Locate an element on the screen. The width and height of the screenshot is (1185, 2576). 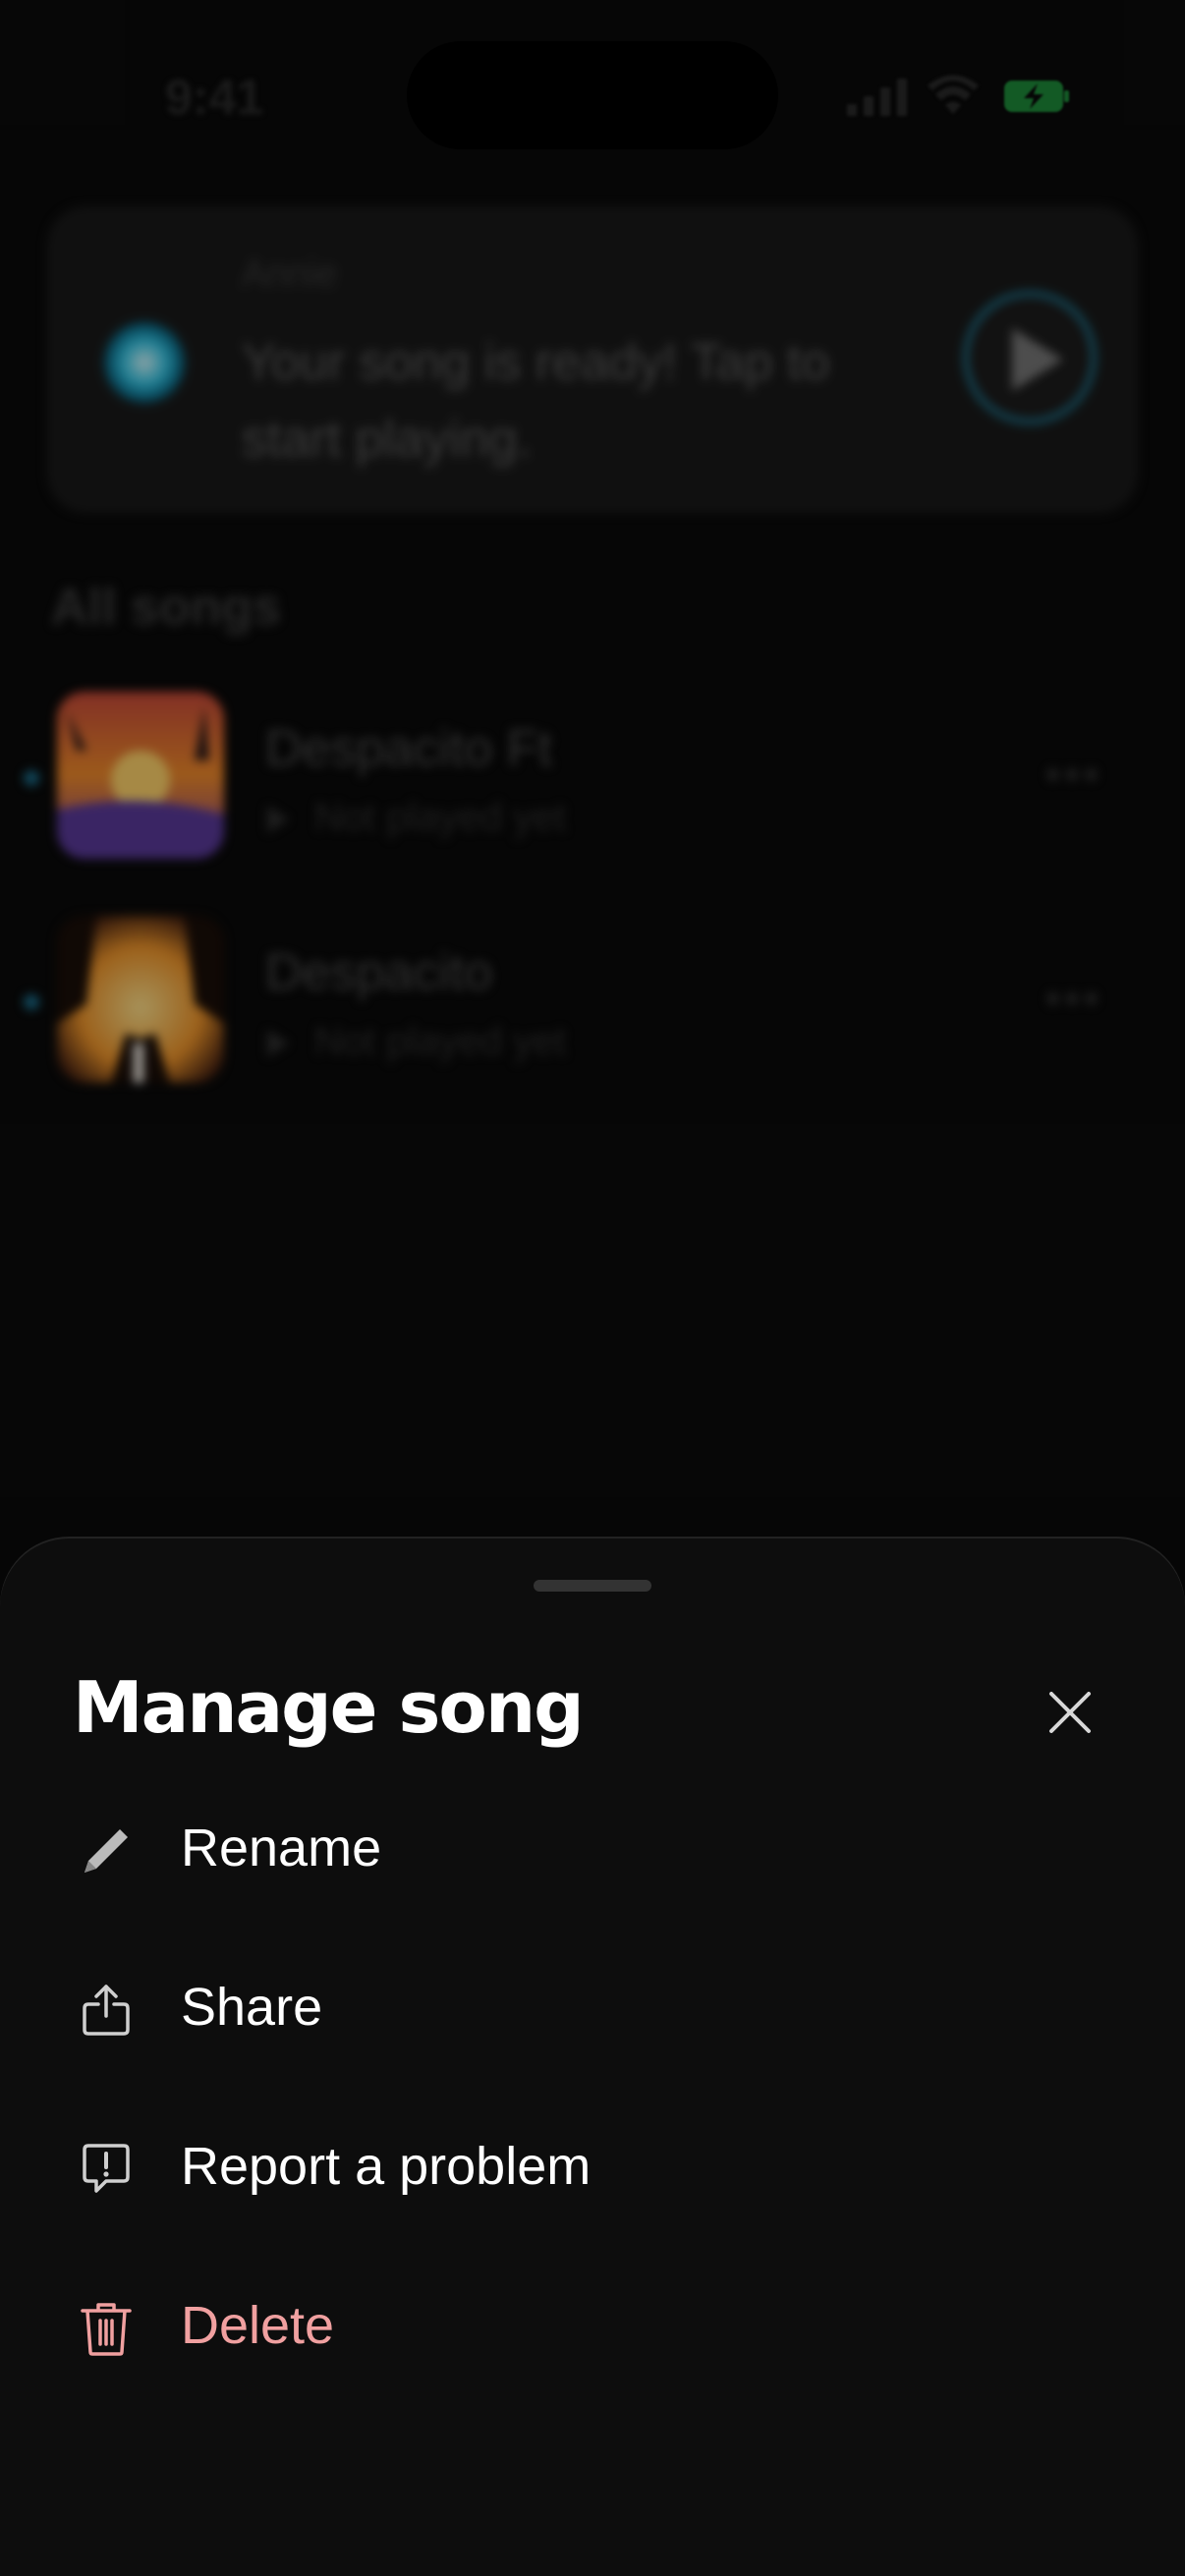
pencil-icon is located at coordinates (107, 1851).